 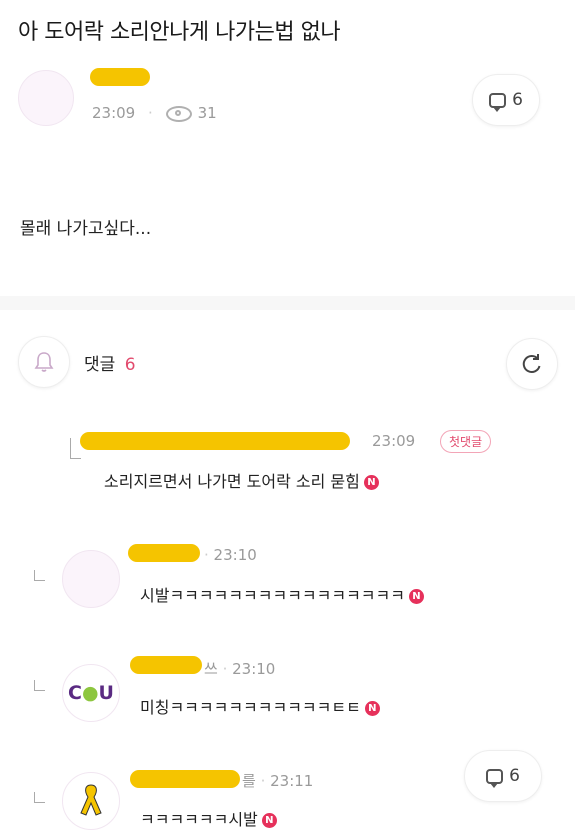 I want to click on cu-logo-icon: C●U, so click(x=91, y=693).